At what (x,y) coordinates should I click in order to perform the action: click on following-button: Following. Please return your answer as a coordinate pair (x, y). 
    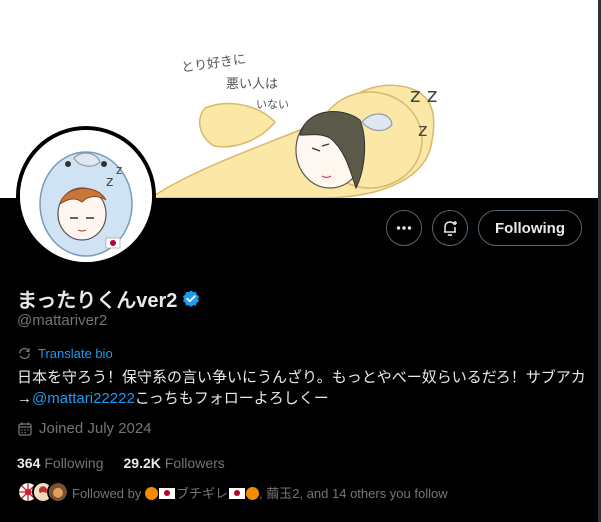
    Looking at the image, I should click on (530, 228).